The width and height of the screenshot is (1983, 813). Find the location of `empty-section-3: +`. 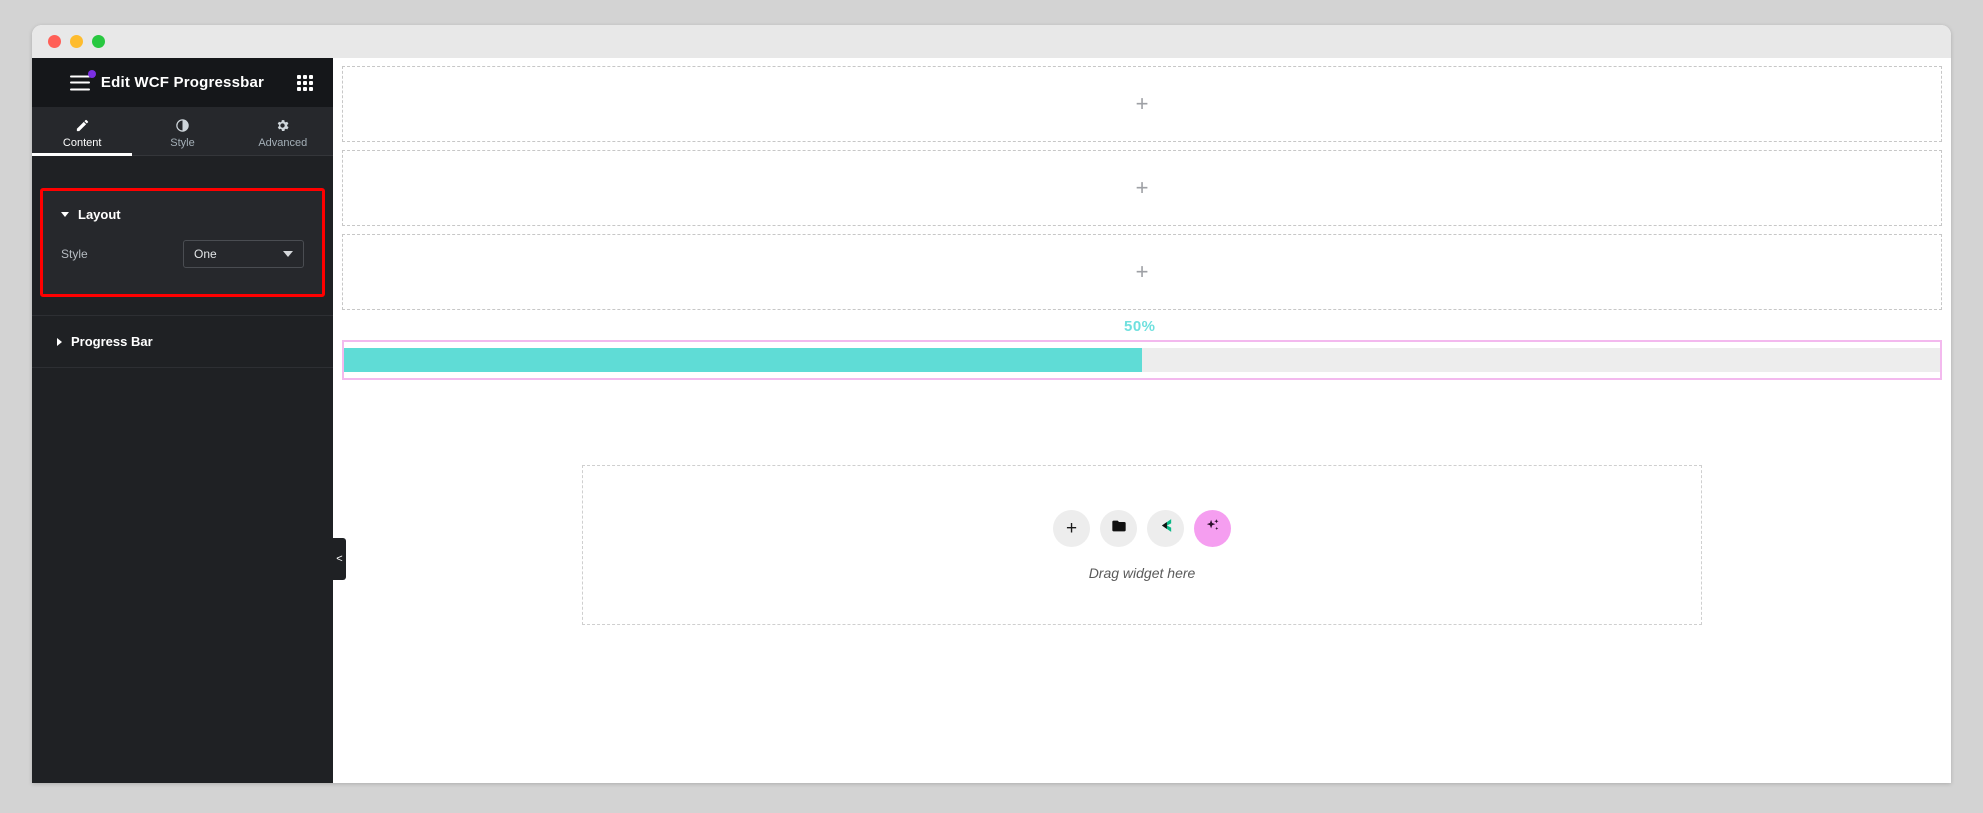

empty-section-3: + is located at coordinates (1142, 272).